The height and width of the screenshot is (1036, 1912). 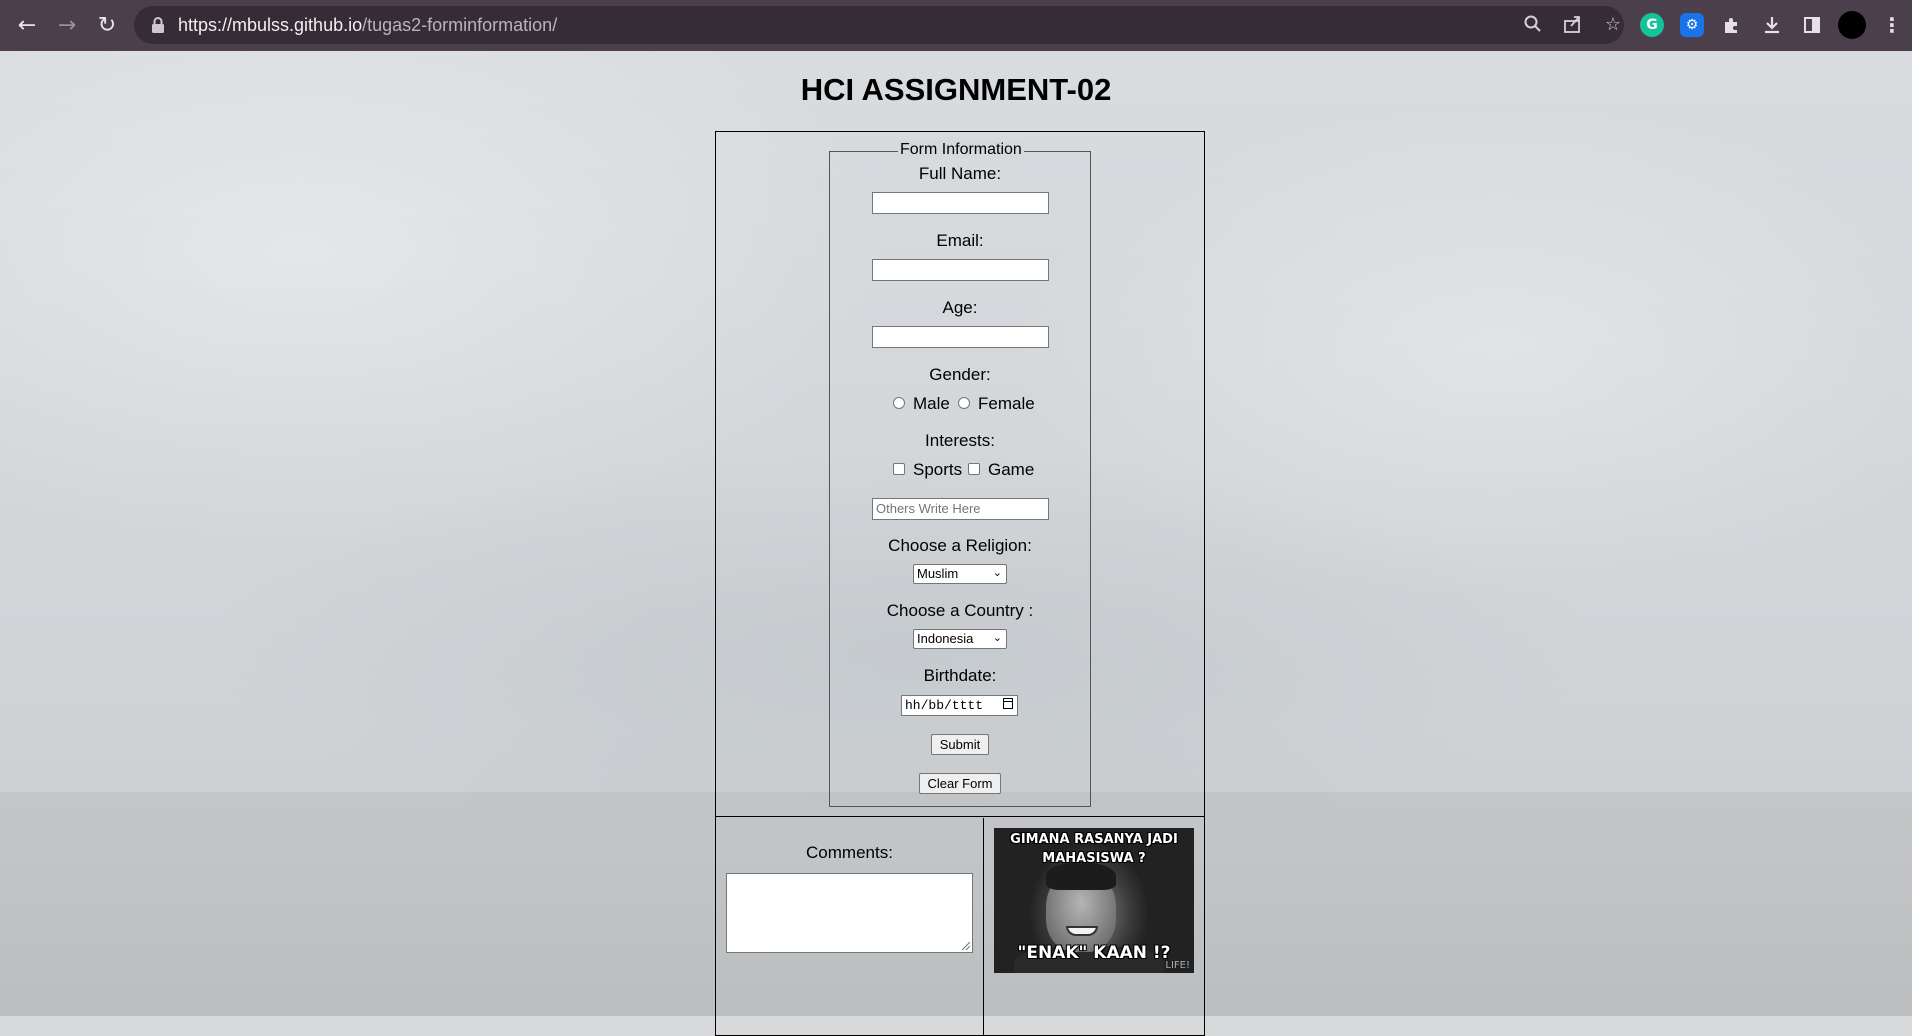 What do you see at coordinates (849, 852) in the screenshot?
I see `comments-label: Comments:` at bounding box center [849, 852].